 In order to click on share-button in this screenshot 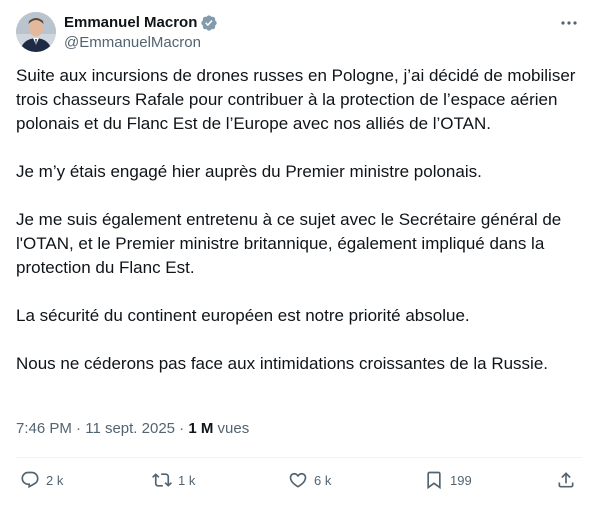, I will do `click(566, 480)`.